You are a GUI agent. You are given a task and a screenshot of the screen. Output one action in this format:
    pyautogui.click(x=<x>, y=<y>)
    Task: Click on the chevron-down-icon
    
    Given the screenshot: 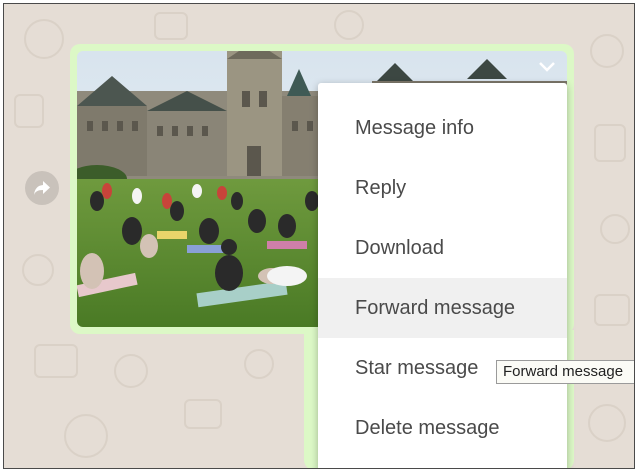 What is the action you would take?
    pyautogui.click(x=547, y=67)
    